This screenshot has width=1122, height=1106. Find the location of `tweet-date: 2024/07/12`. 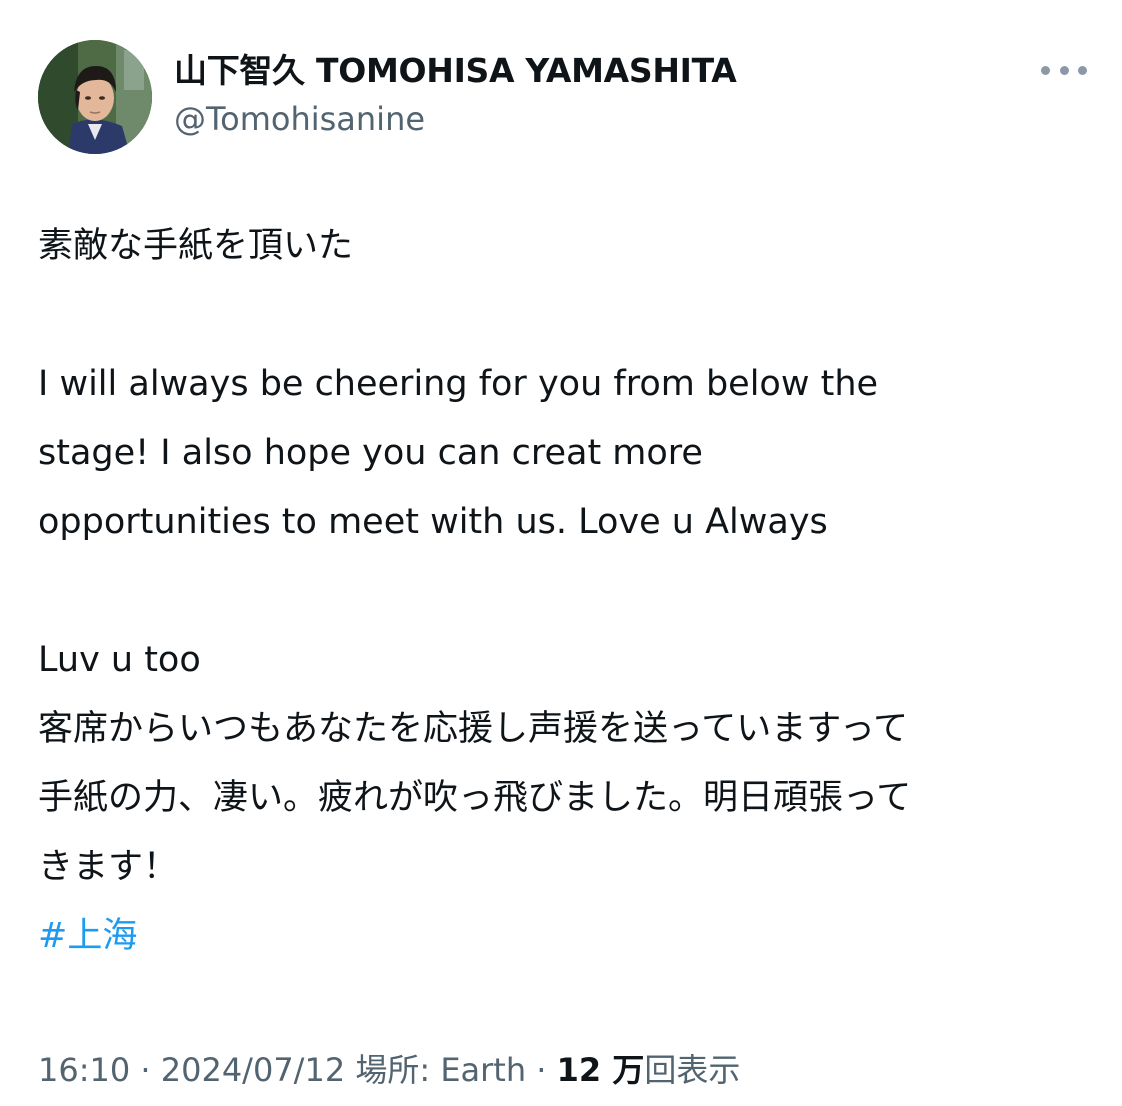

tweet-date: 2024/07/12 is located at coordinates (253, 1070).